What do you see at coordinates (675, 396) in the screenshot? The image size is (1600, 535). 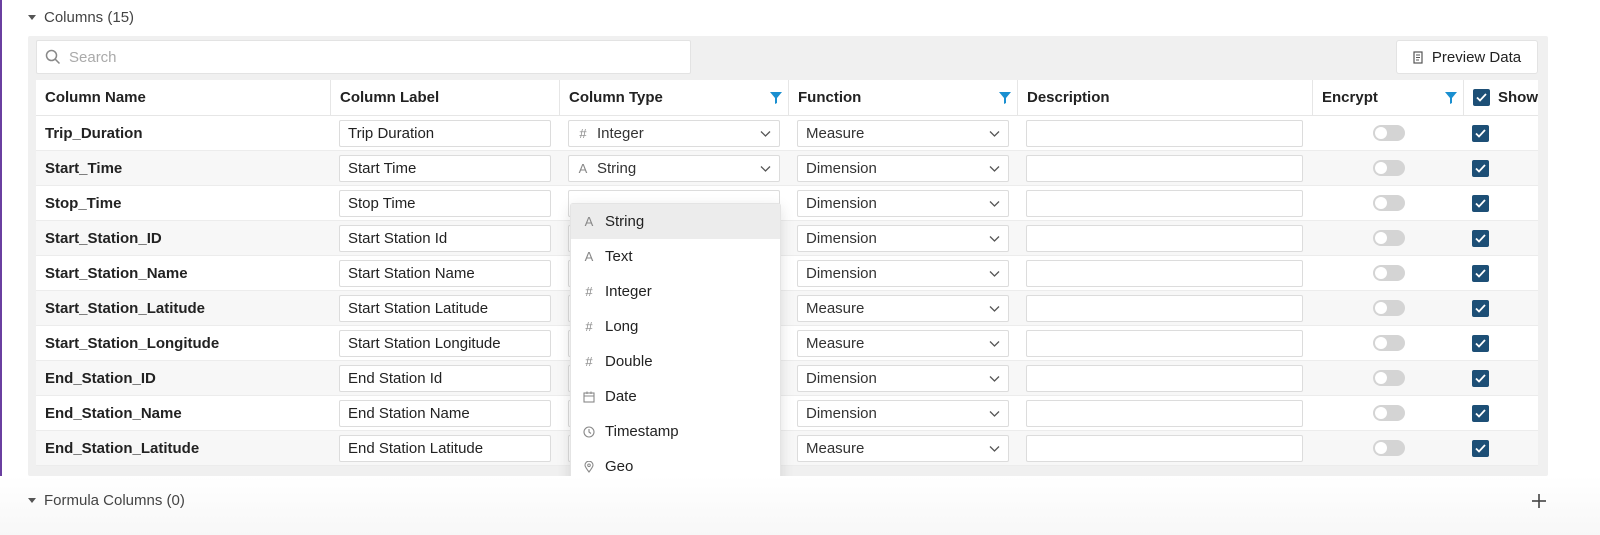 I see `dropdown-option-date: Date` at bounding box center [675, 396].